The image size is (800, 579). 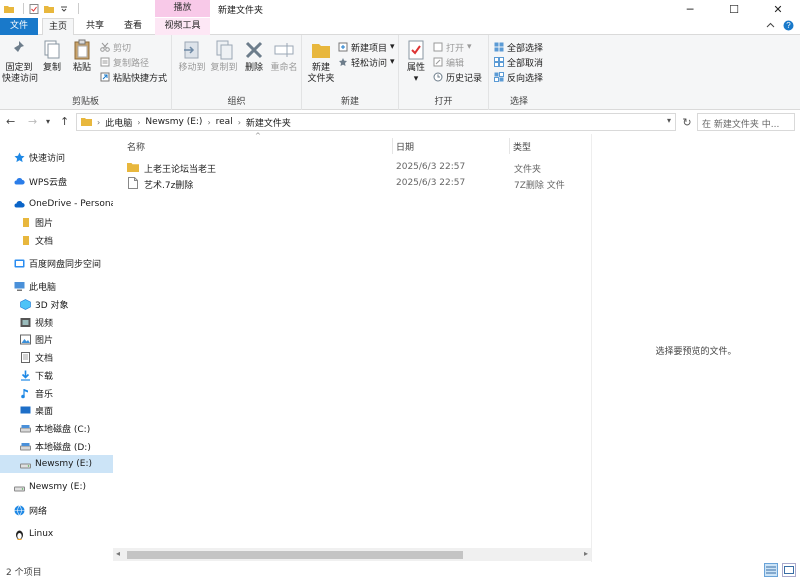 What do you see at coordinates (525, 78) in the screenshot?
I see `invert-selection-label: 反向选择` at bounding box center [525, 78].